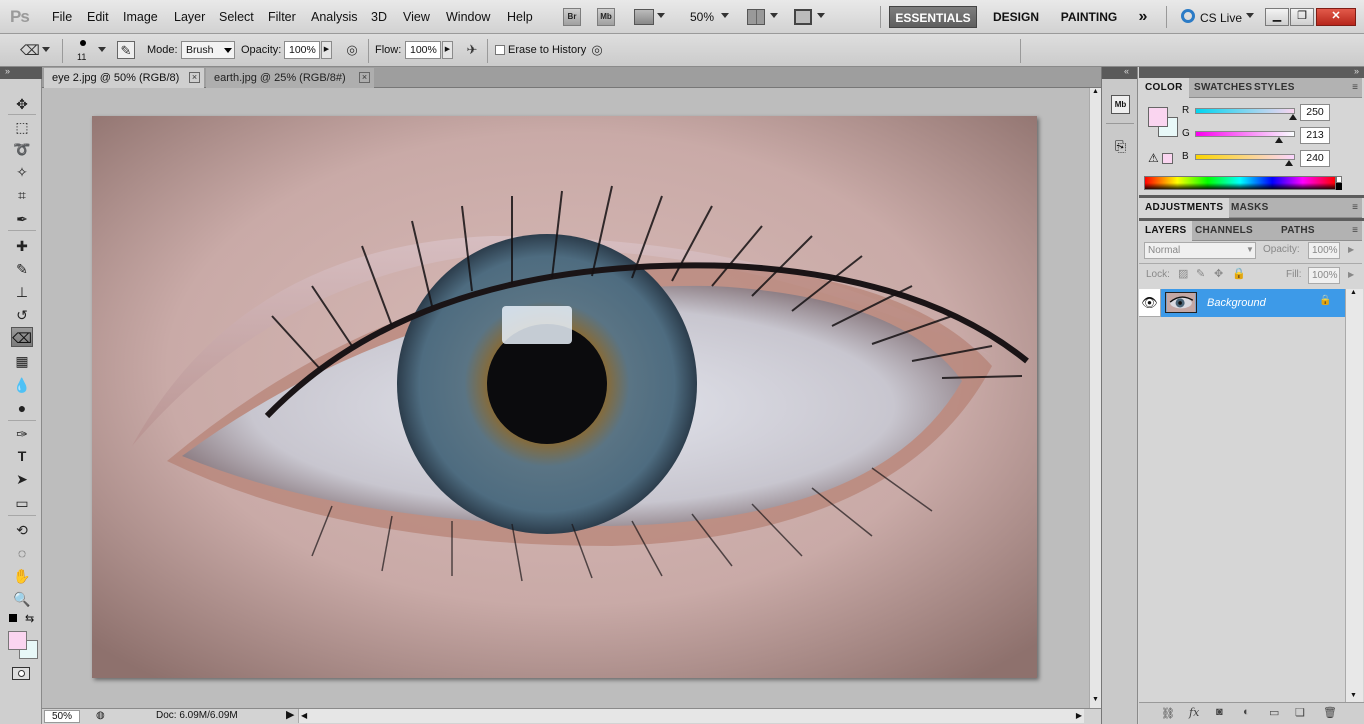 Image resolution: width=1364 pixels, height=724 pixels. Describe the element at coordinates (1016, 17) in the screenshot. I see `workspace-design-button: DESIGN` at that location.